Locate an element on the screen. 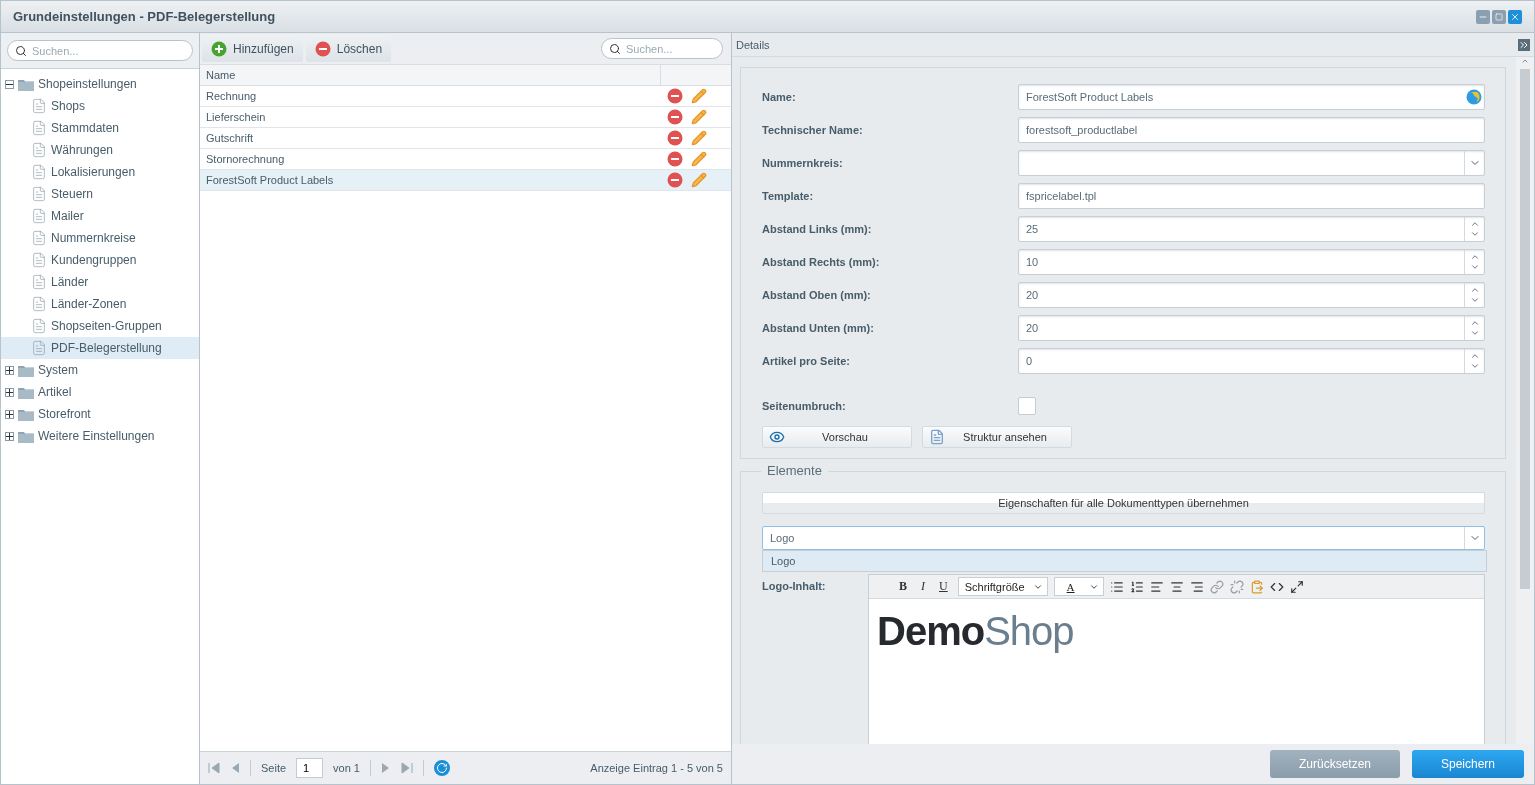 Image resolution: width=1535 pixels, height=785 pixels. format-button: I is located at coordinates (923, 586).